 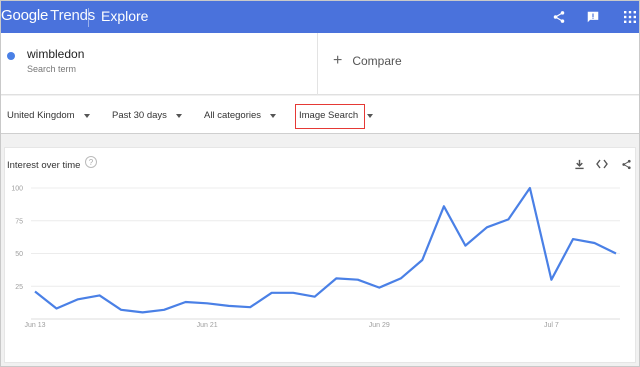 I want to click on region-value: United Kingdom, so click(x=41, y=115).